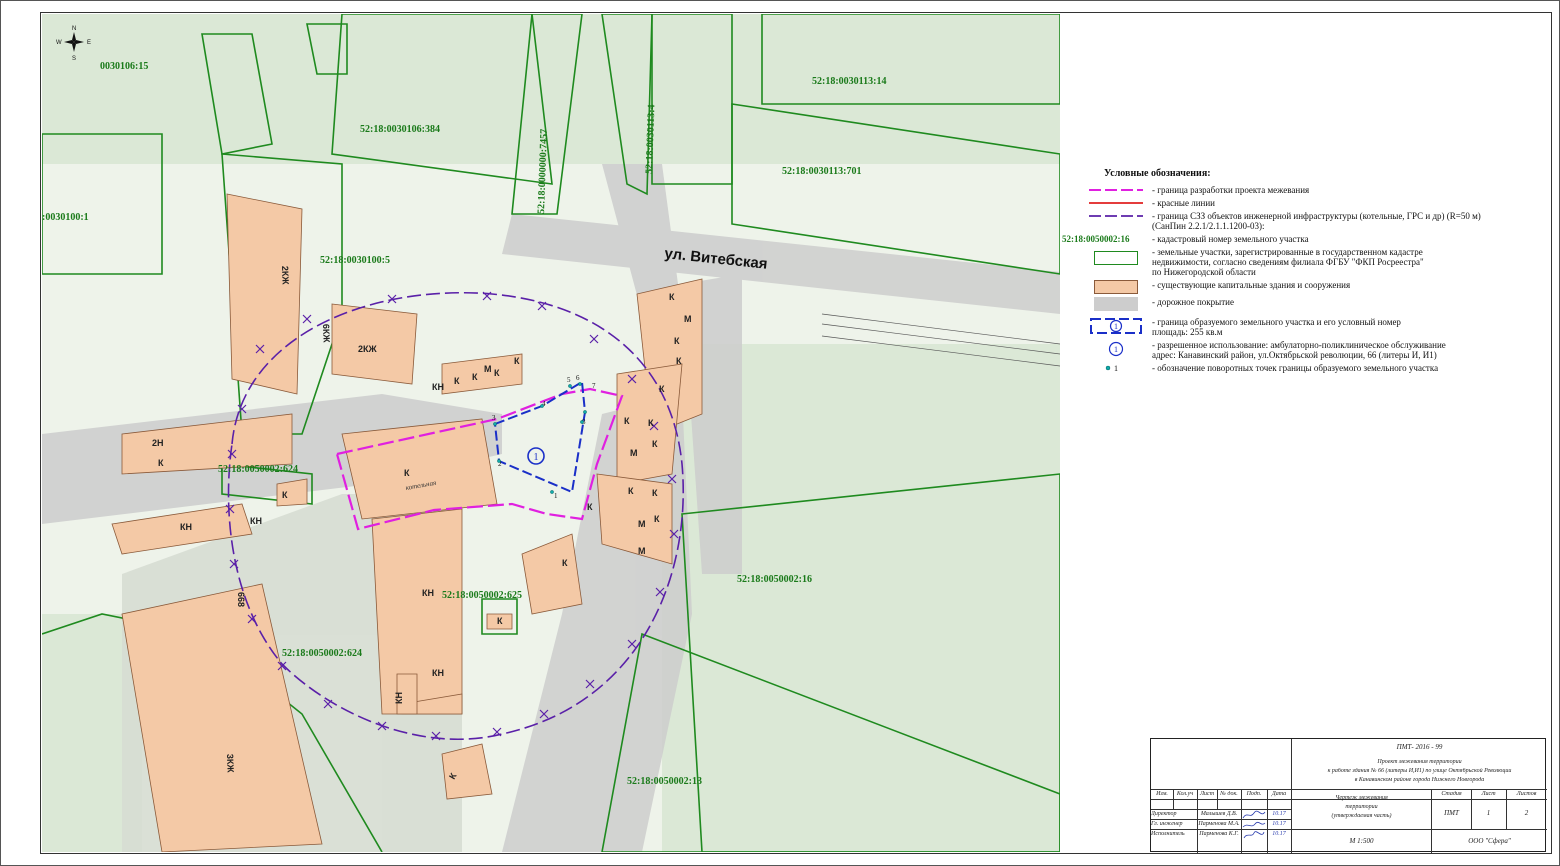 This screenshot has width=1560, height=866. Describe the element at coordinates (655, 444) in the screenshot. I see `building-label-16: К` at that location.